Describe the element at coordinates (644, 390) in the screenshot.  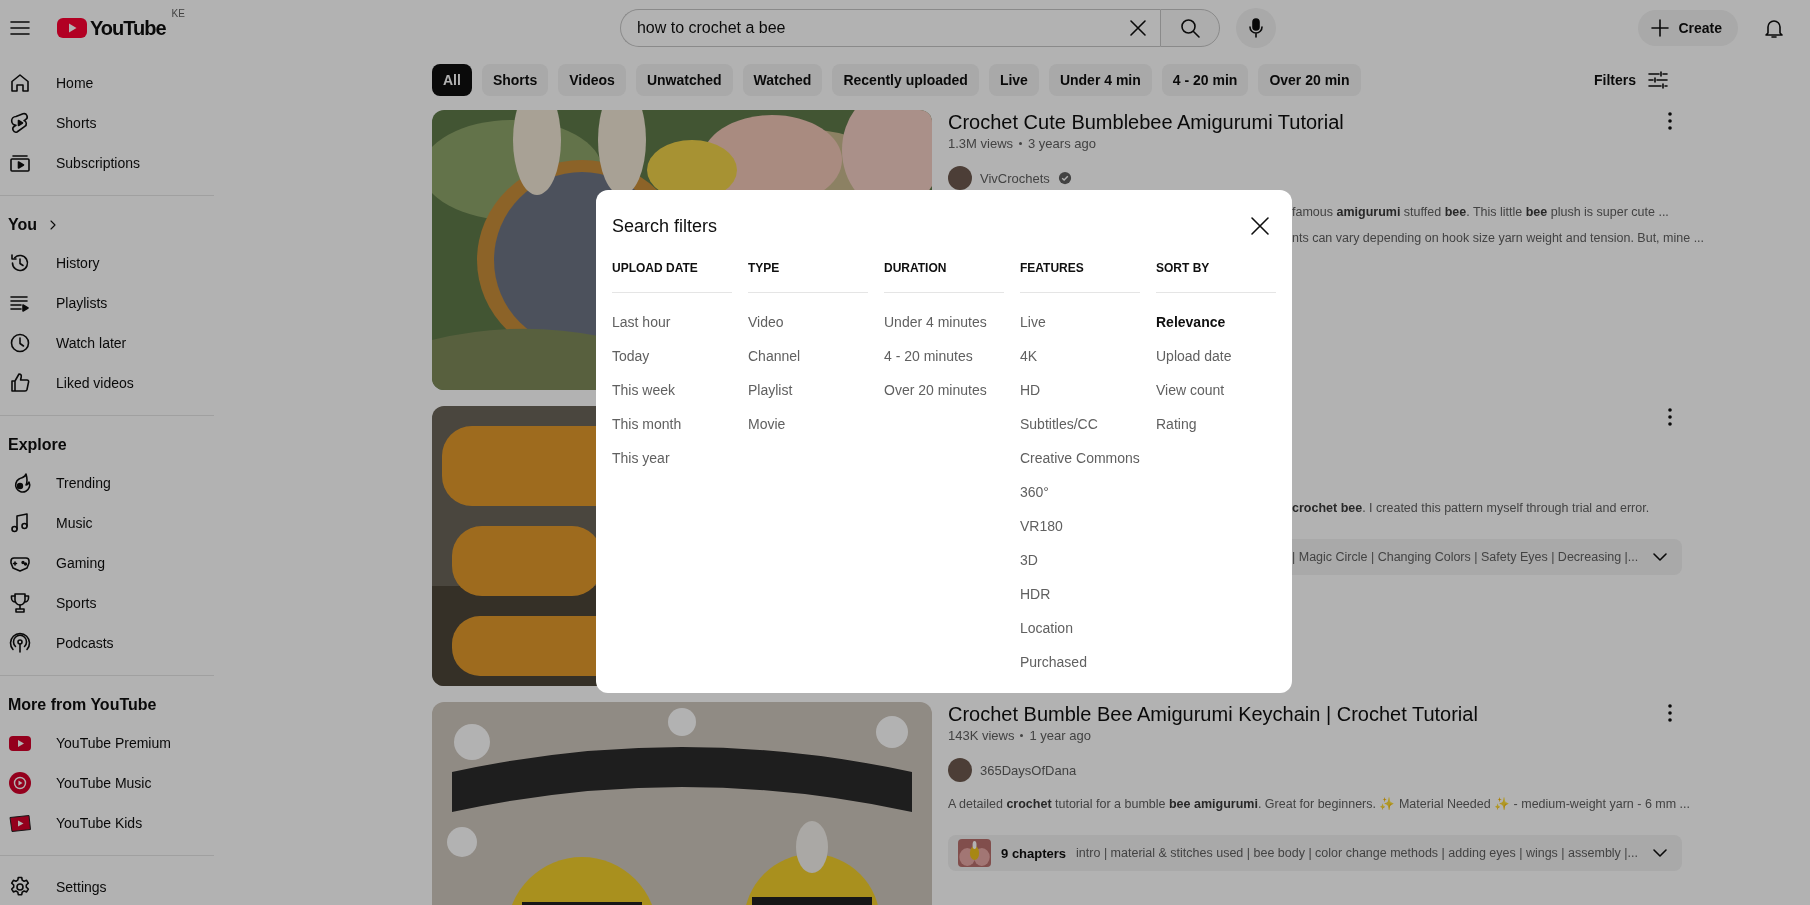
I see `filter-option: This week` at that location.